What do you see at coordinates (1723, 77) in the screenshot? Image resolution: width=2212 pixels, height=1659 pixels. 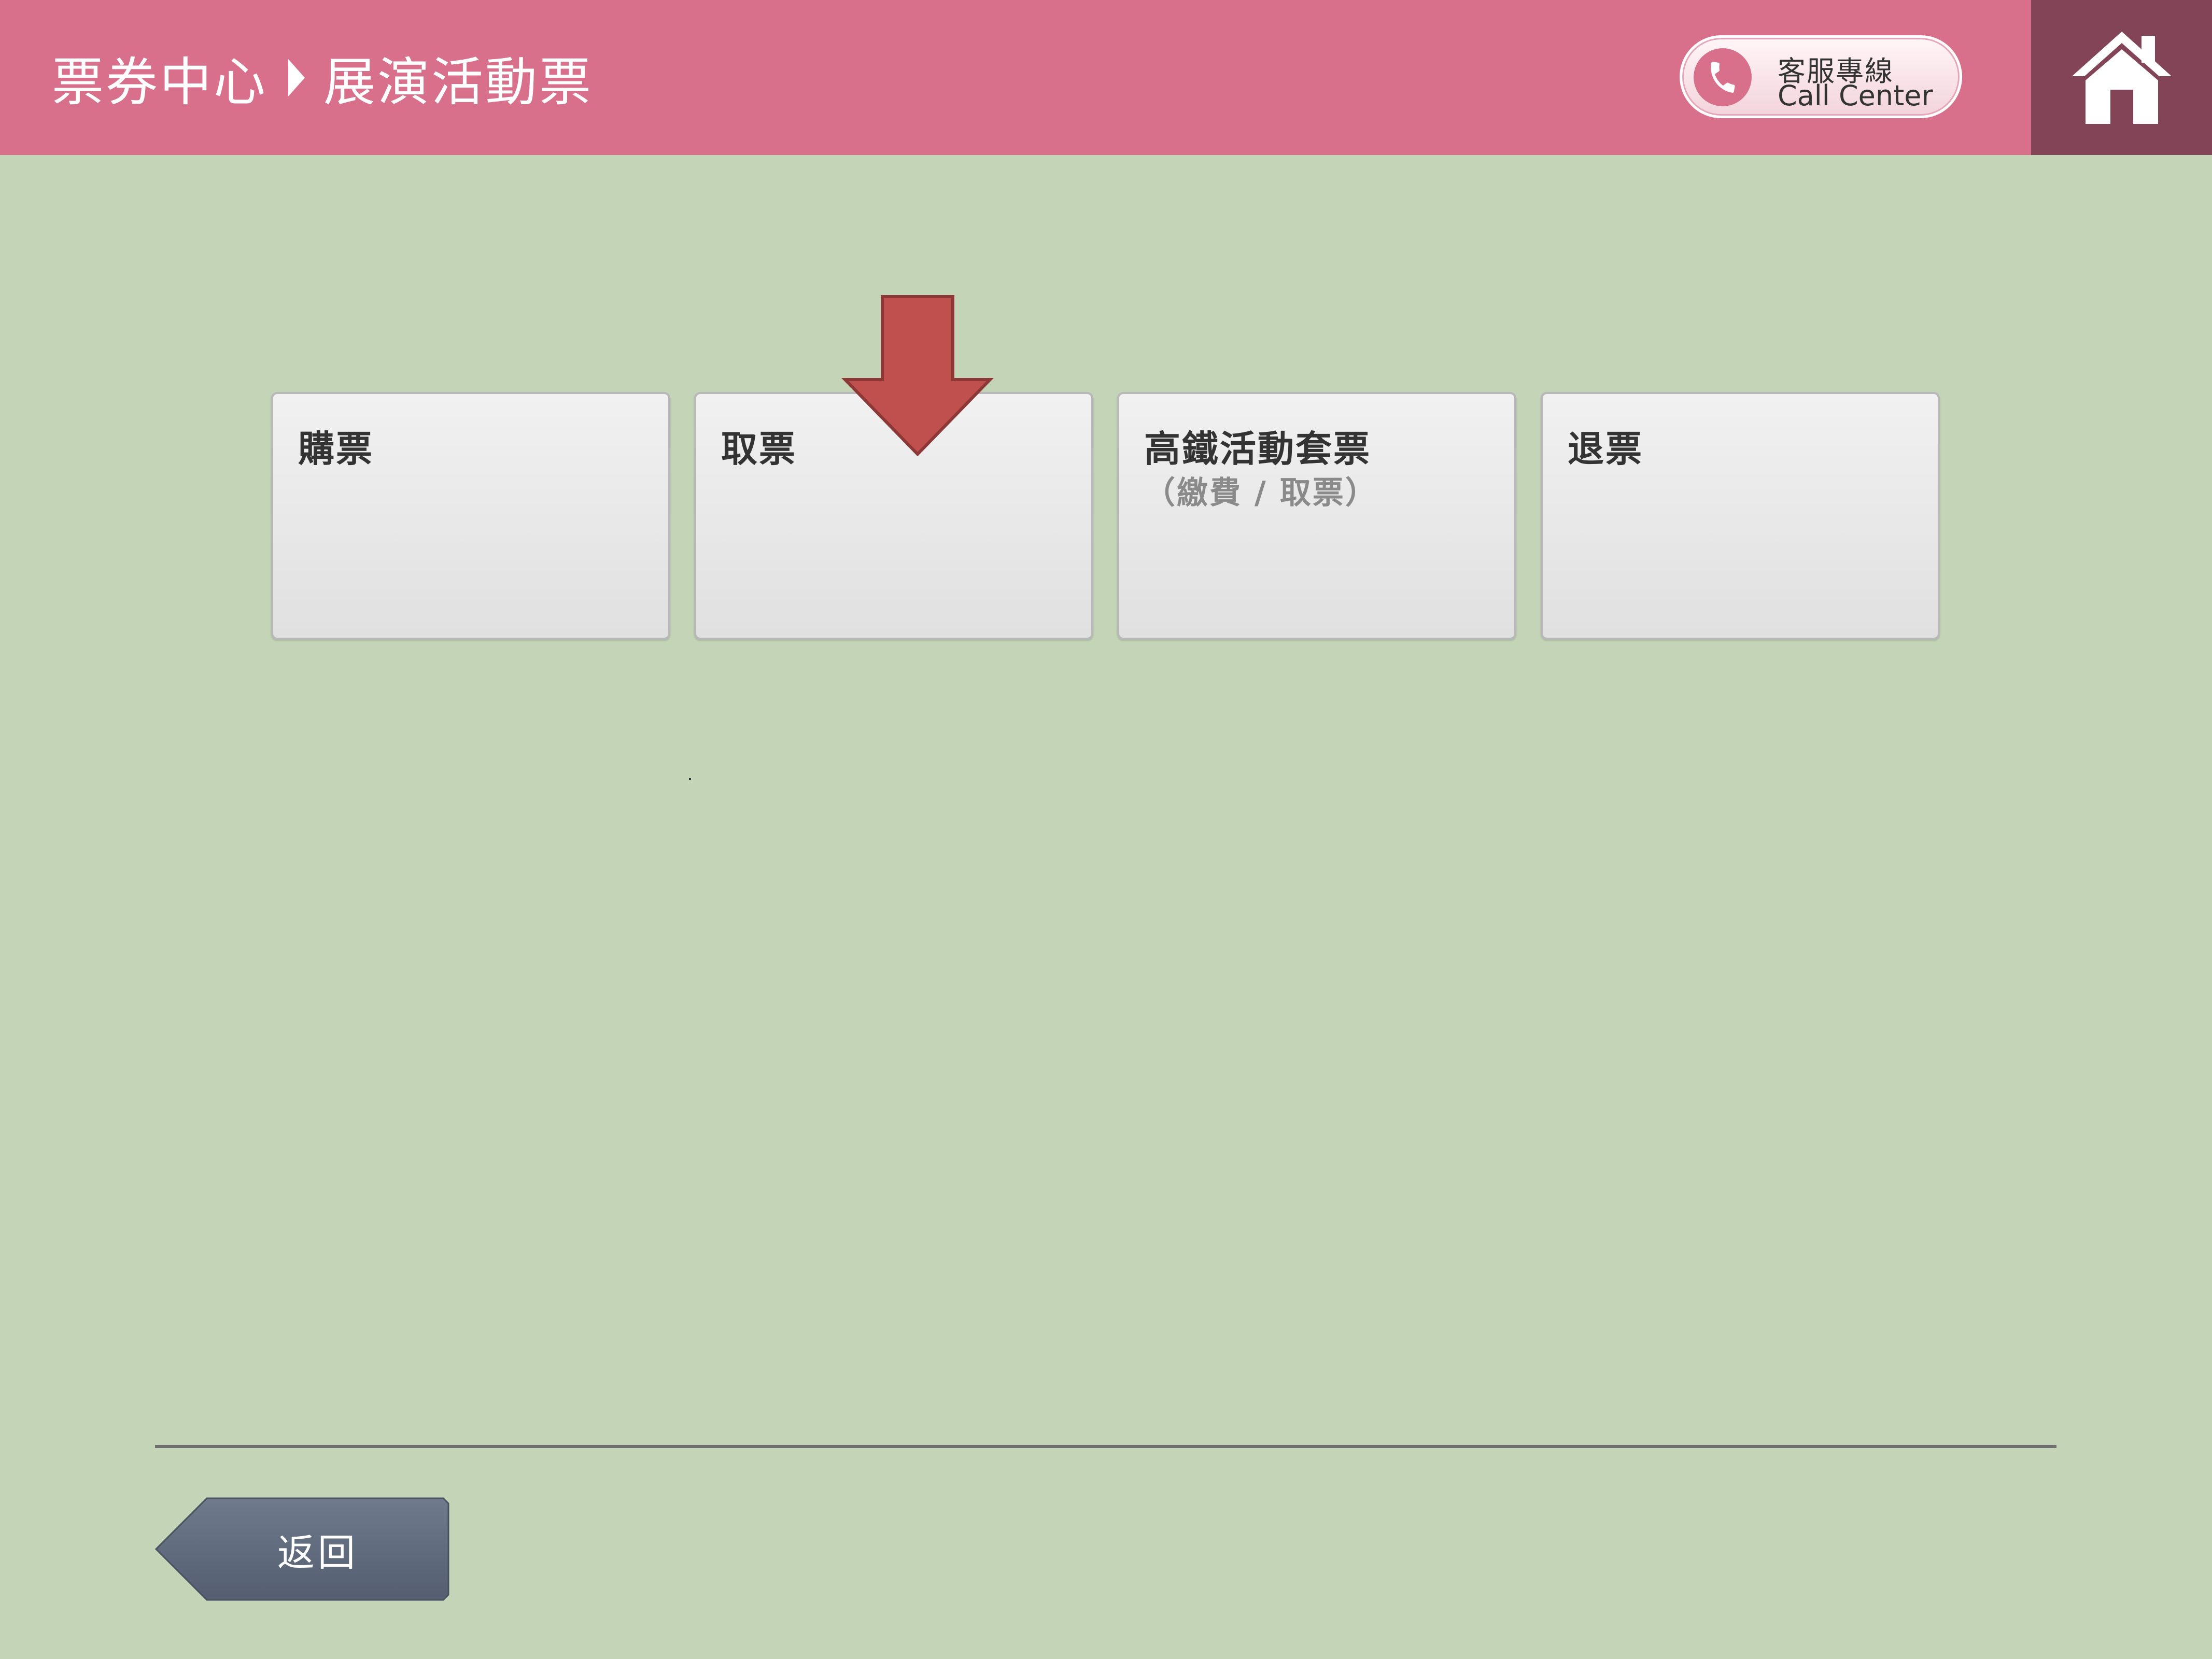 I see `phone-icon` at bounding box center [1723, 77].